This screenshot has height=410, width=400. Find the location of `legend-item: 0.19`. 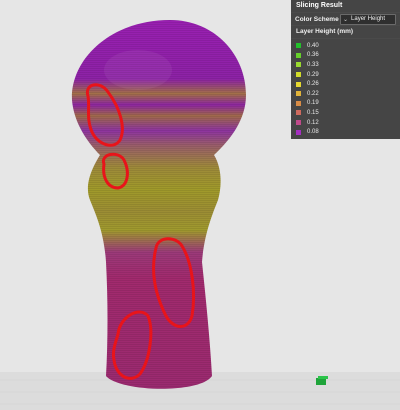

legend-item: 0.19 is located at coordinates (348, 104).